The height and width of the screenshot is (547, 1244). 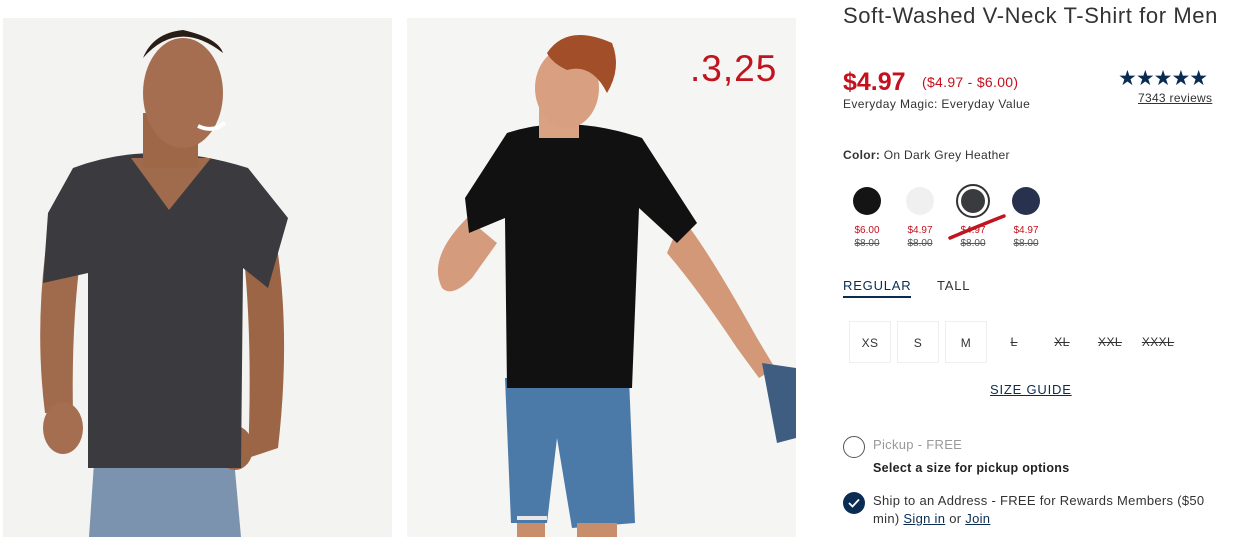 What do you see at coordinates (886, 518) in the screenshot?
I see `ship-min-text: min)` at bounding box center [886, 518].